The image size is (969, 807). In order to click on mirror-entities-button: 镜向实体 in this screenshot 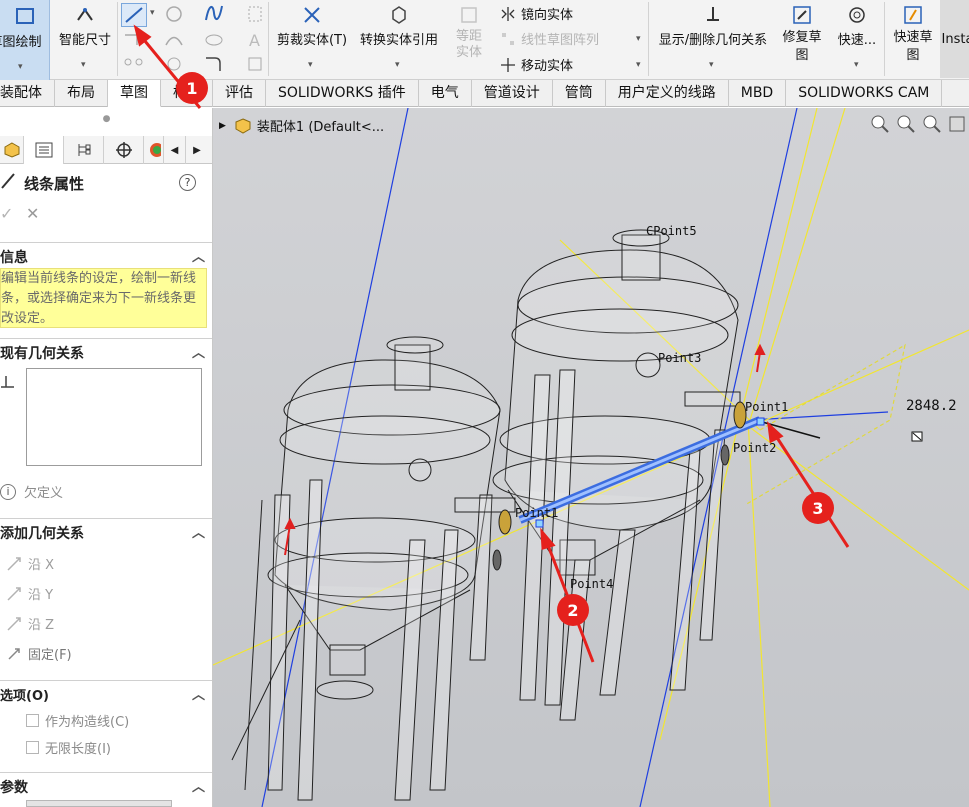, I will do `click(536, 13)`.